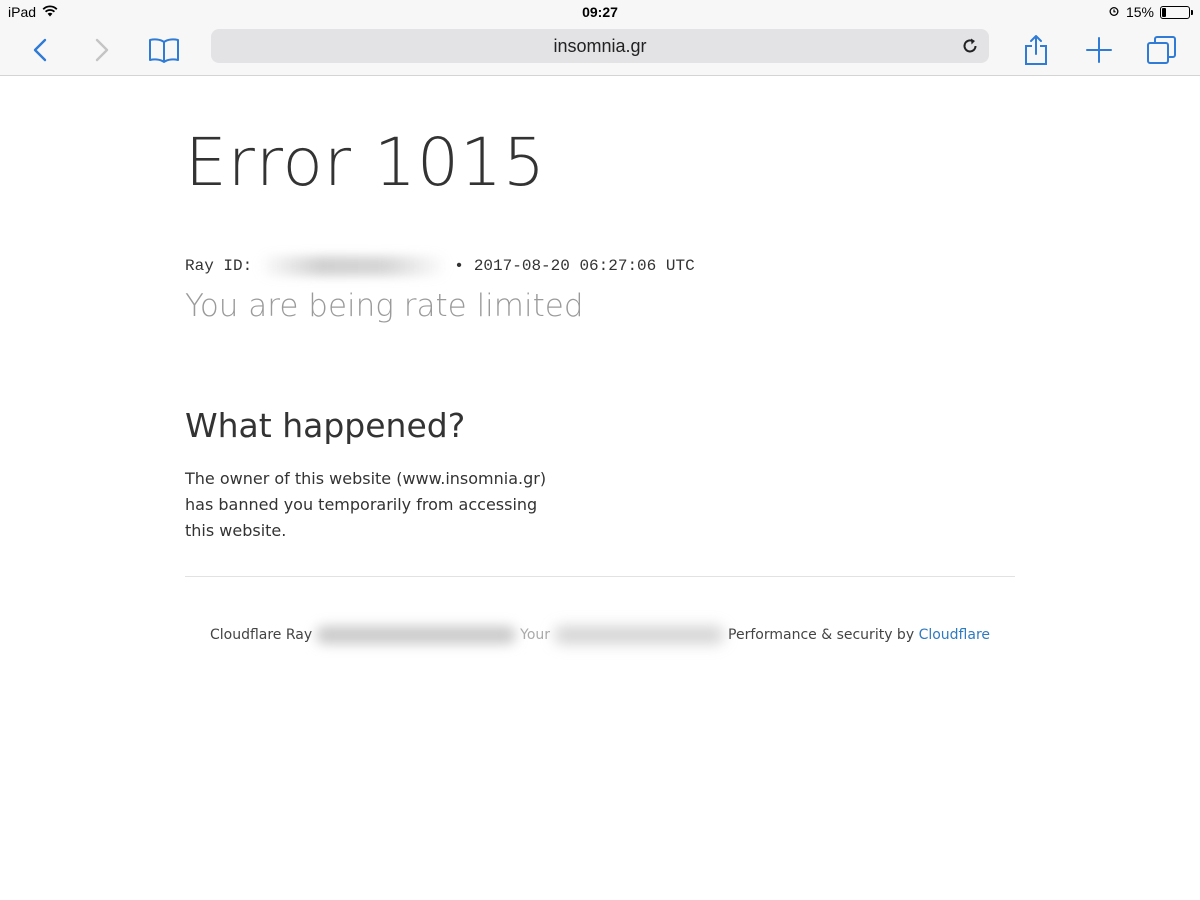  I want to click on back-button, so click(40, 50).